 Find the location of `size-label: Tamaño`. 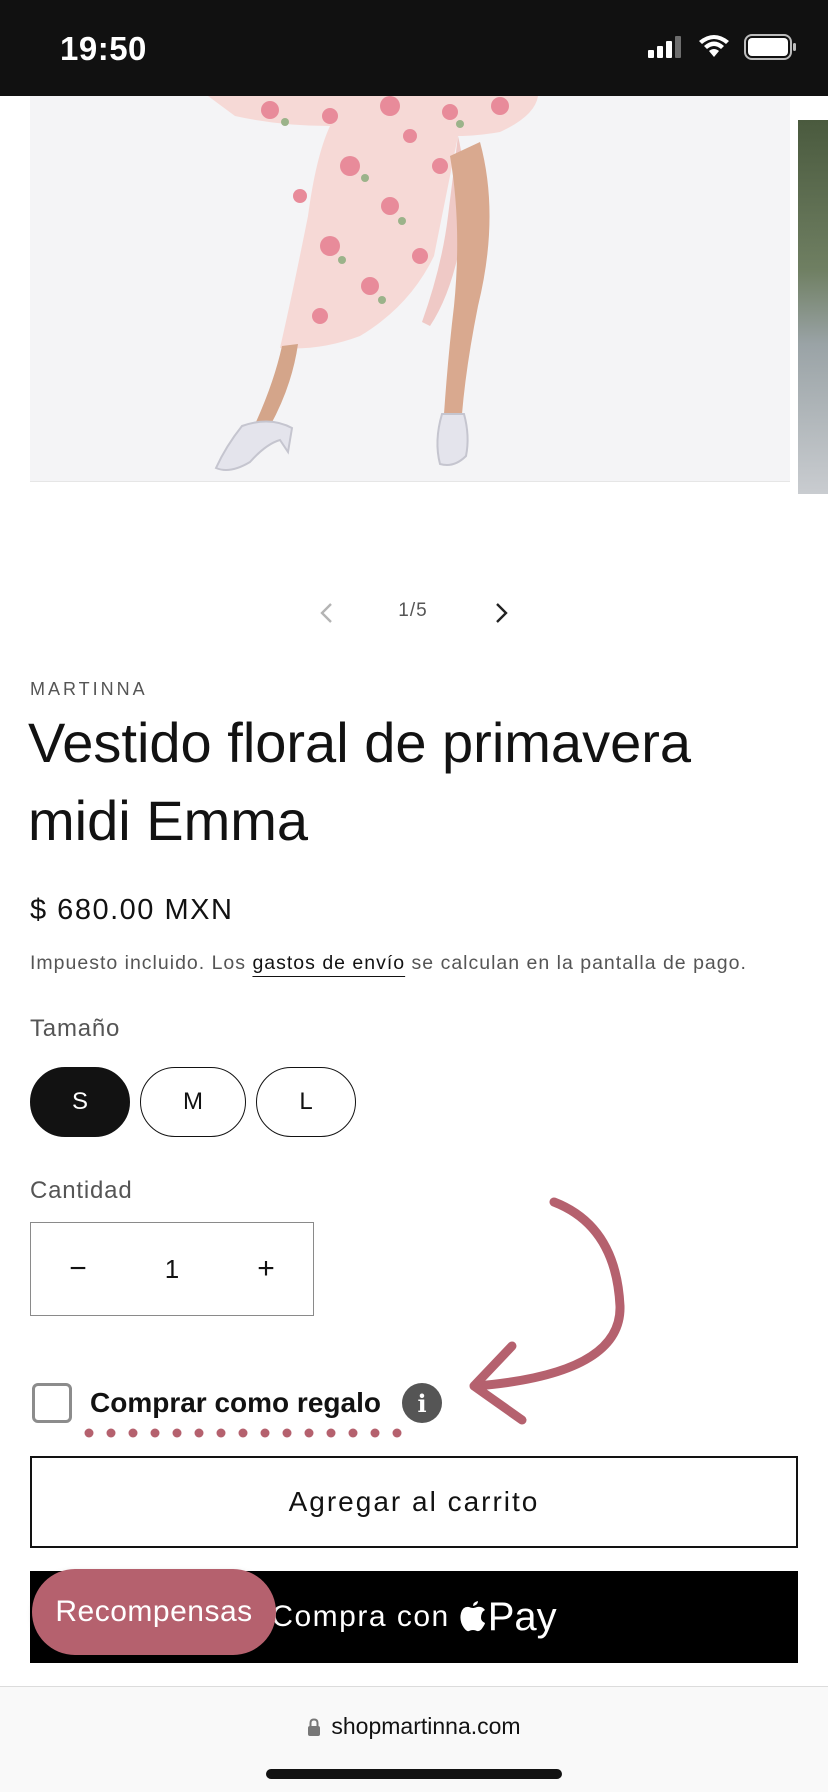

size-label: Tamaño is located at coordinates (75, 1028).